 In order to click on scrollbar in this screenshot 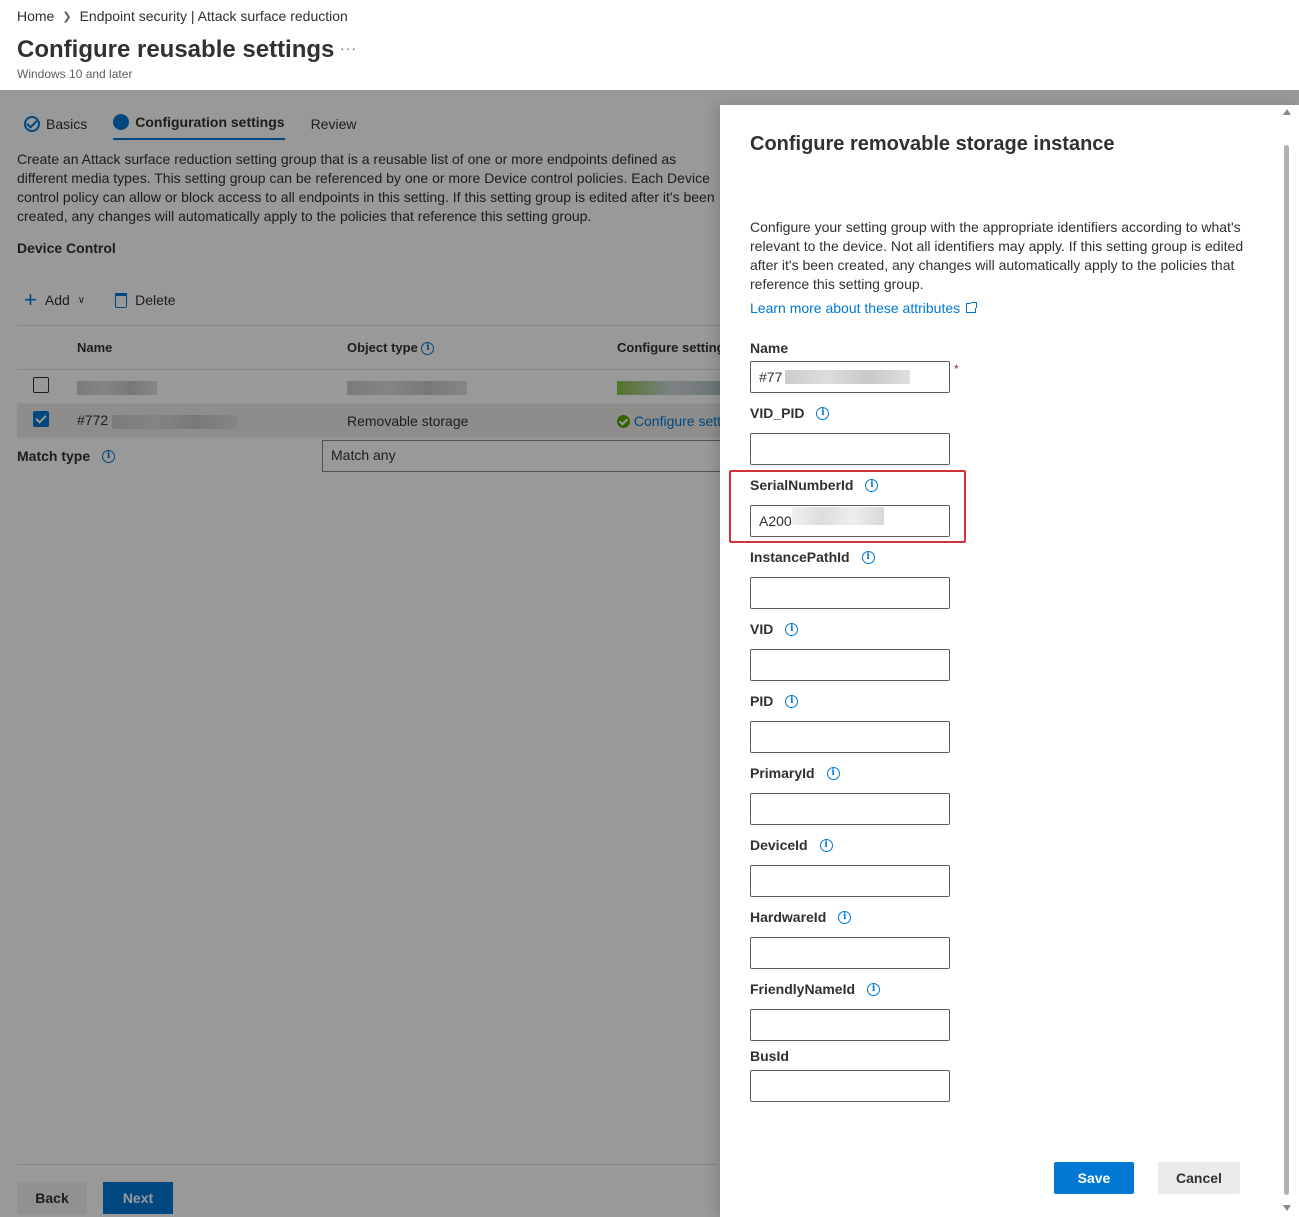, I will do `click(1286, 661)`.